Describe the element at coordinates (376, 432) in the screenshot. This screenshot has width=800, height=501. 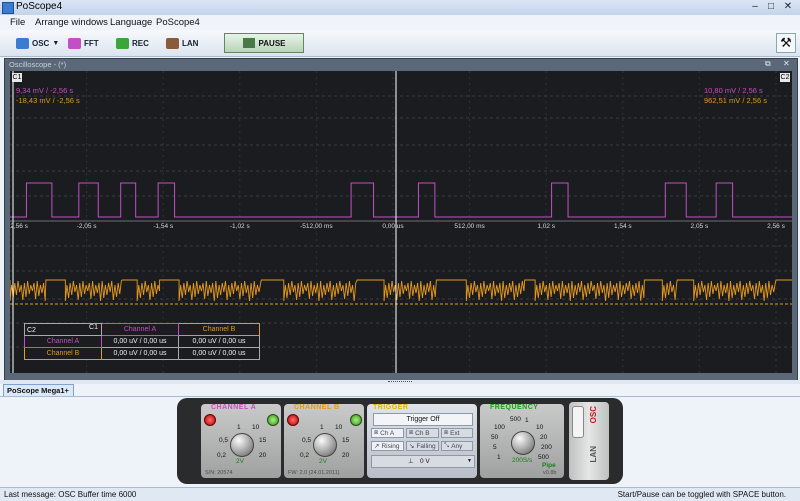
I see `channel-icon: ⧈` at that location.